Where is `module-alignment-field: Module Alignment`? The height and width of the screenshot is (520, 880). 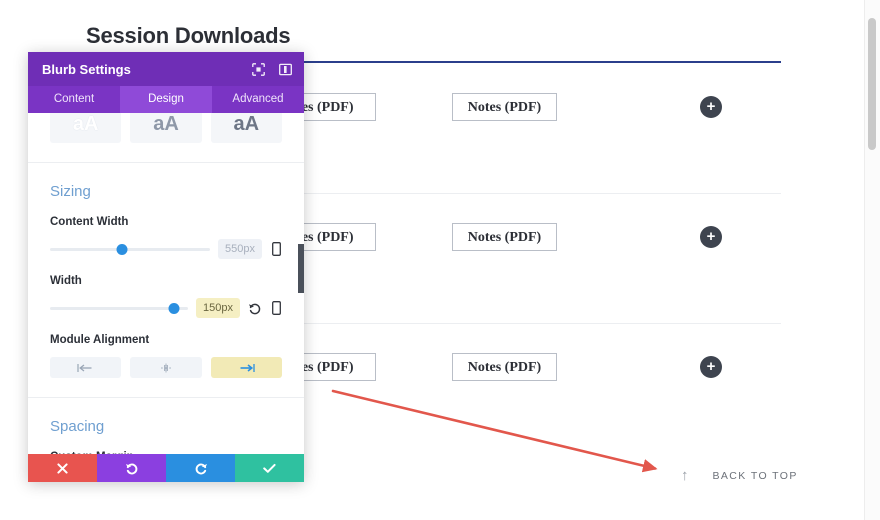 module-alignment-field: Module Alignment is located at coordinates (166, 356).